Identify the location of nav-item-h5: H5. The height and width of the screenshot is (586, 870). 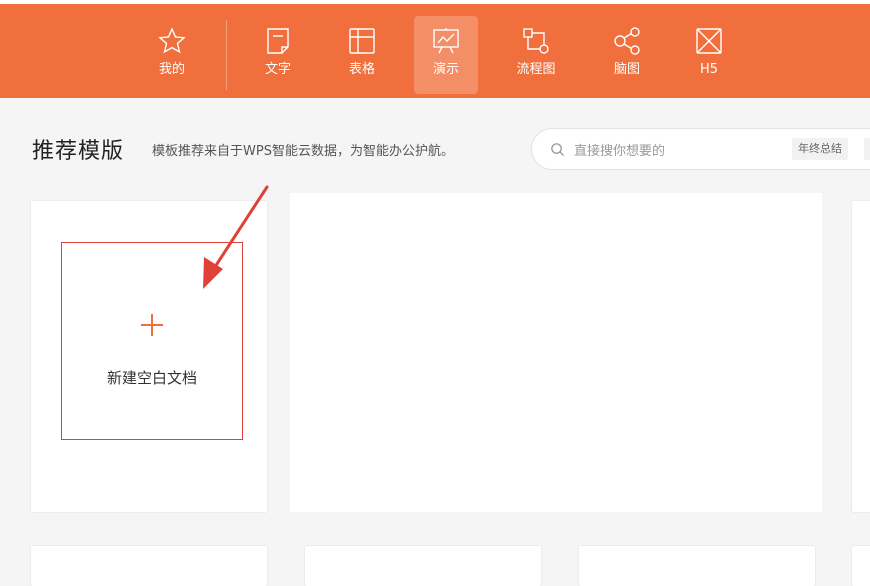
(709, 55).